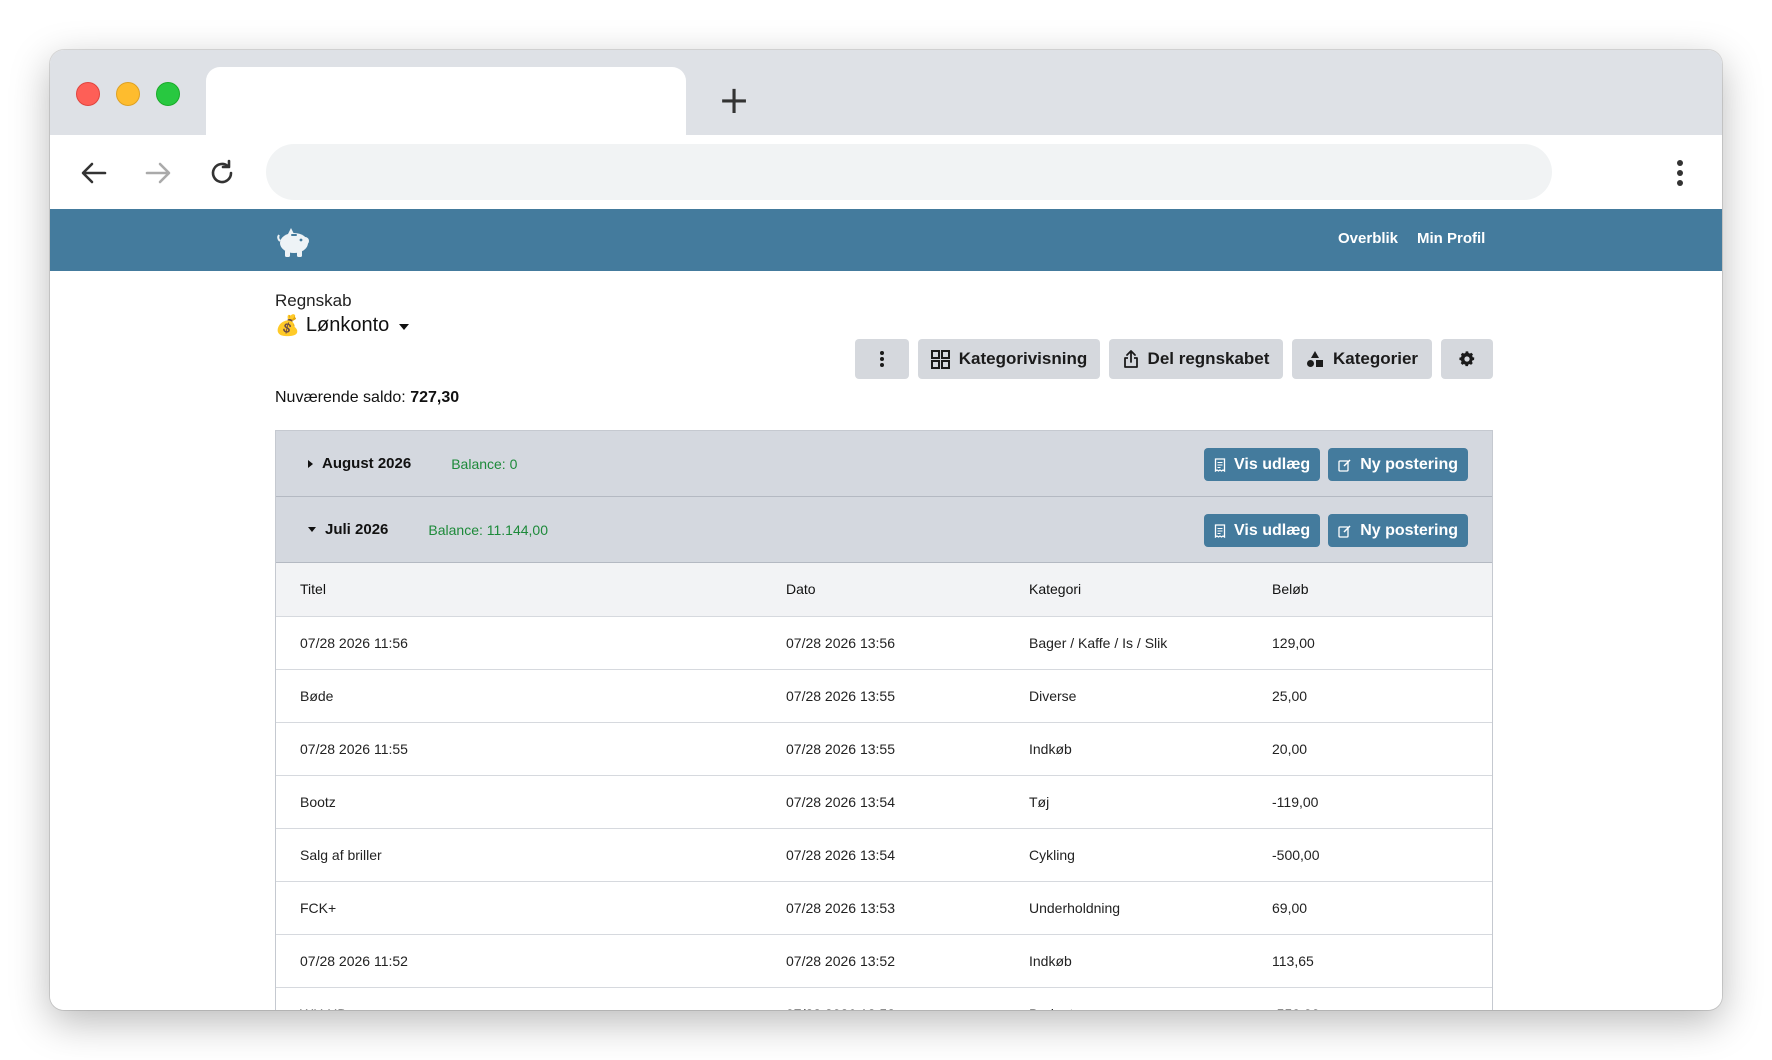 The image size is (1772, 1060). I want to click on table-header-row: Titel Dato Kategori Beløb, so click(884, 590).